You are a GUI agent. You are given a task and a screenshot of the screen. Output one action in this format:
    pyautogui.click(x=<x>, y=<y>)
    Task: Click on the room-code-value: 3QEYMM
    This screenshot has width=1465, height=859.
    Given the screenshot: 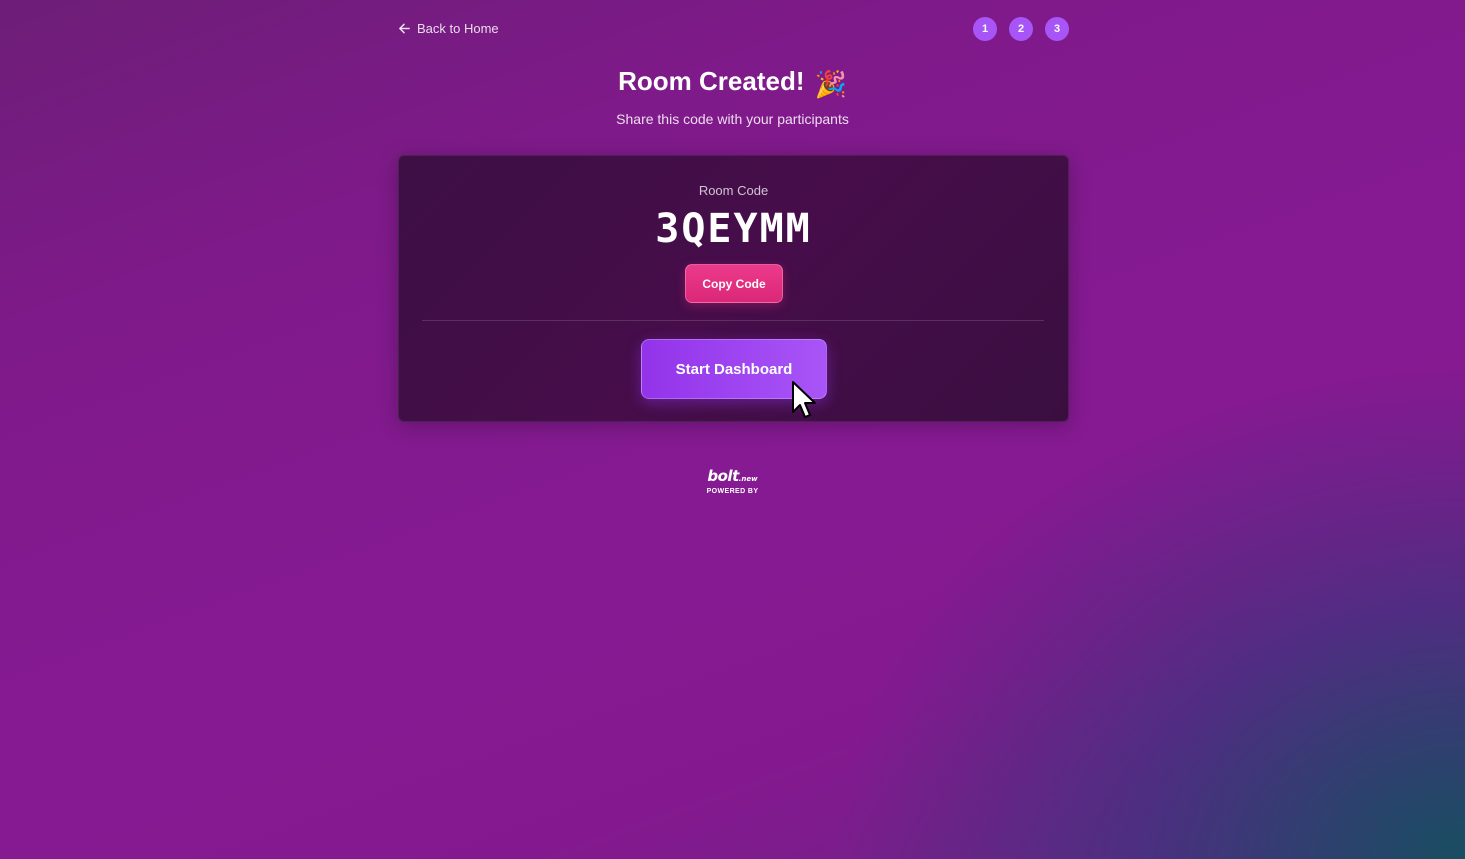 What is the action you would take?
    pyautogui.click(x=733, y=229)
    